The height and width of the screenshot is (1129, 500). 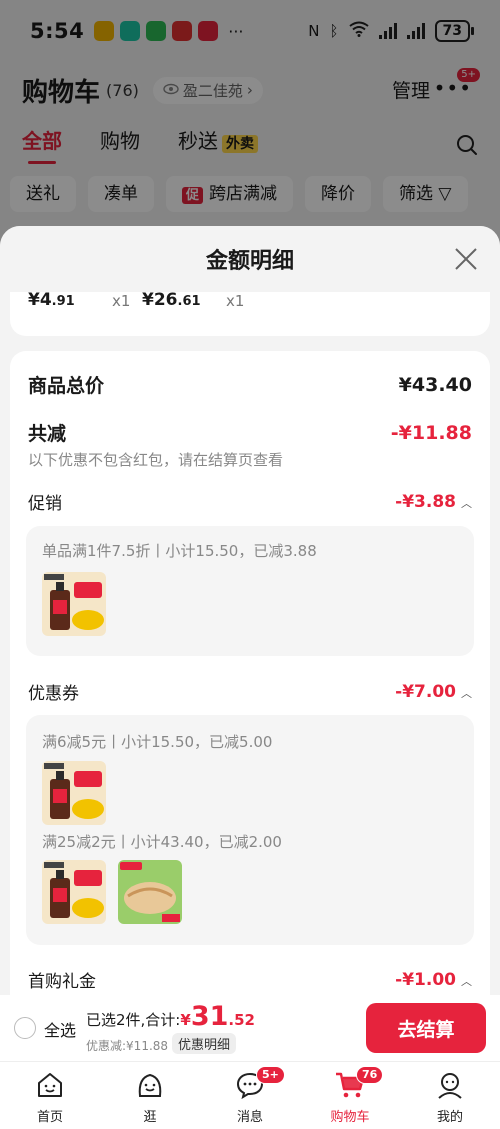 I want to click on total-int: 31, so click(x=209, y=1016).